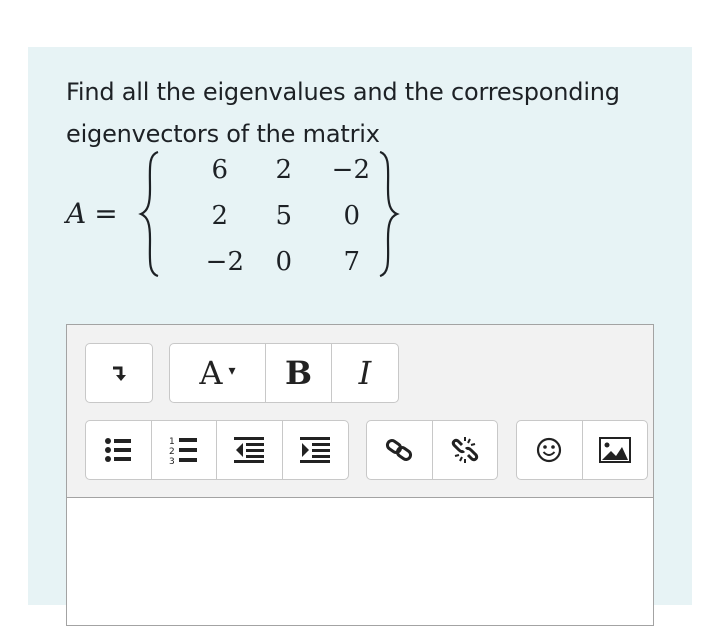 This screenshot has width=720, height=626. I want to click on outdent-button, so click(250, 450).